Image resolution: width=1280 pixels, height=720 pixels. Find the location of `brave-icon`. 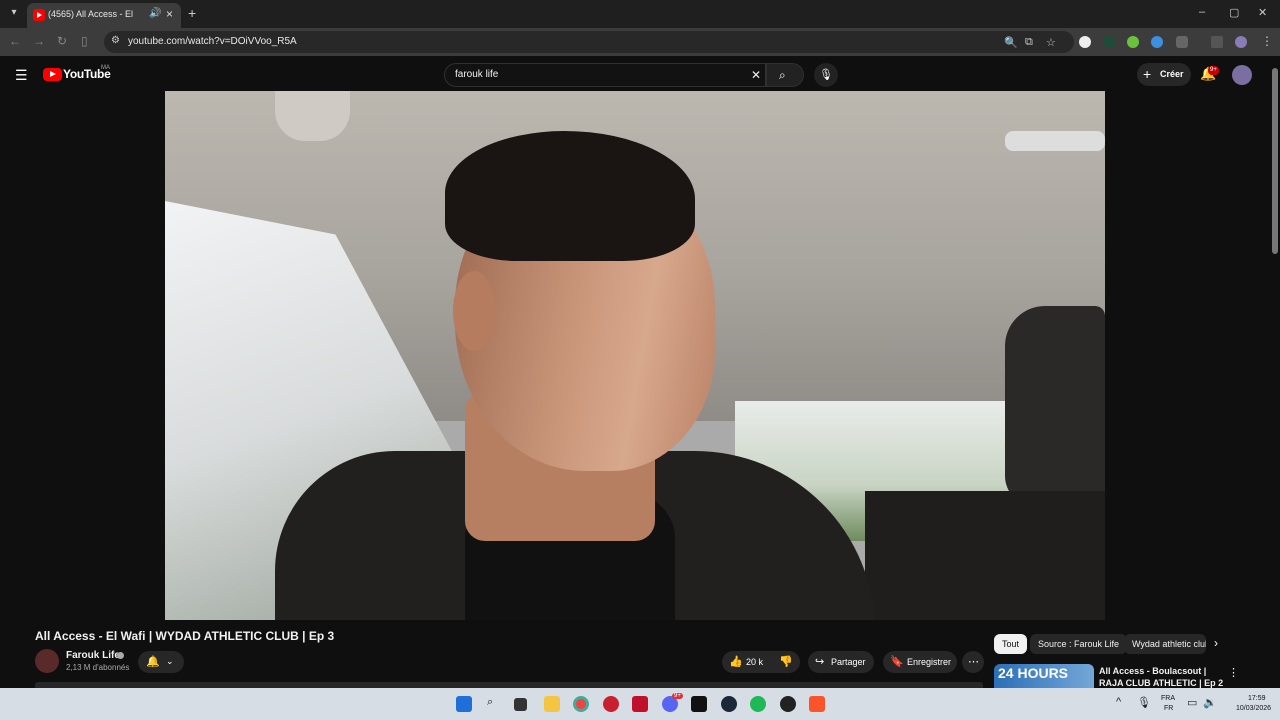

brave-icon is located at coordinates (817, 704).